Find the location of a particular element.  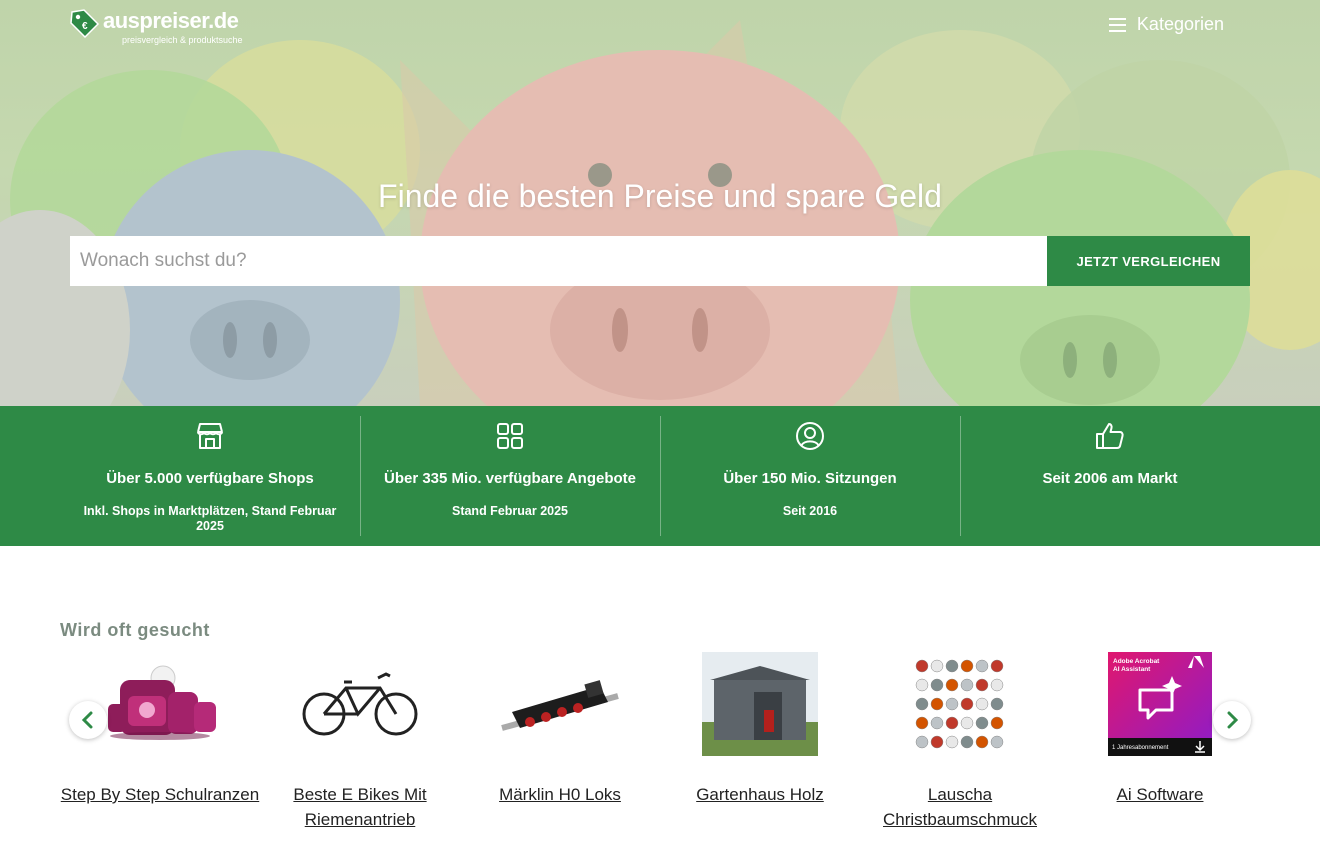

brand-name: auspreiser.de is located at coordinates (171, 20).